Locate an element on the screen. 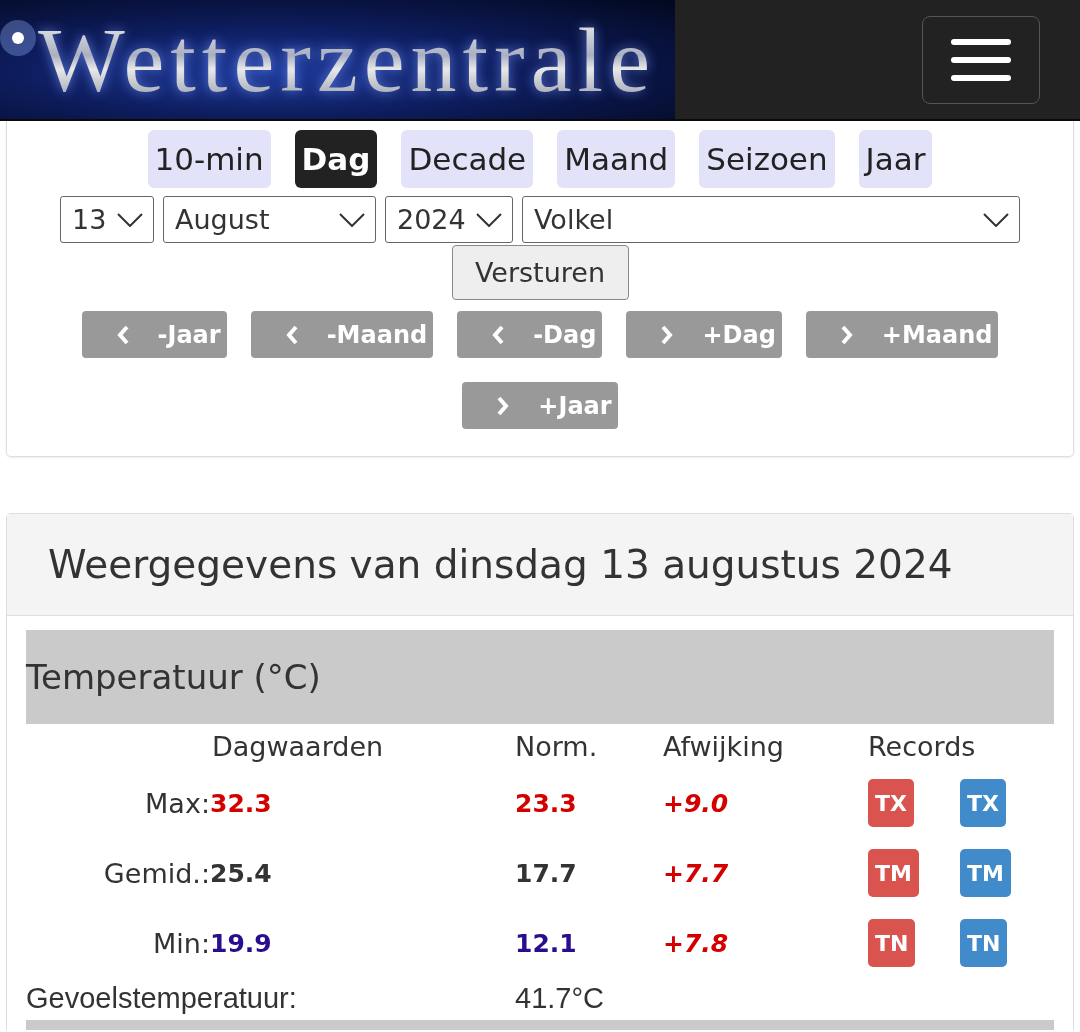 The image size is (1080, 1032). dropdown-select: 2024 is located at coordinates (449, 219).